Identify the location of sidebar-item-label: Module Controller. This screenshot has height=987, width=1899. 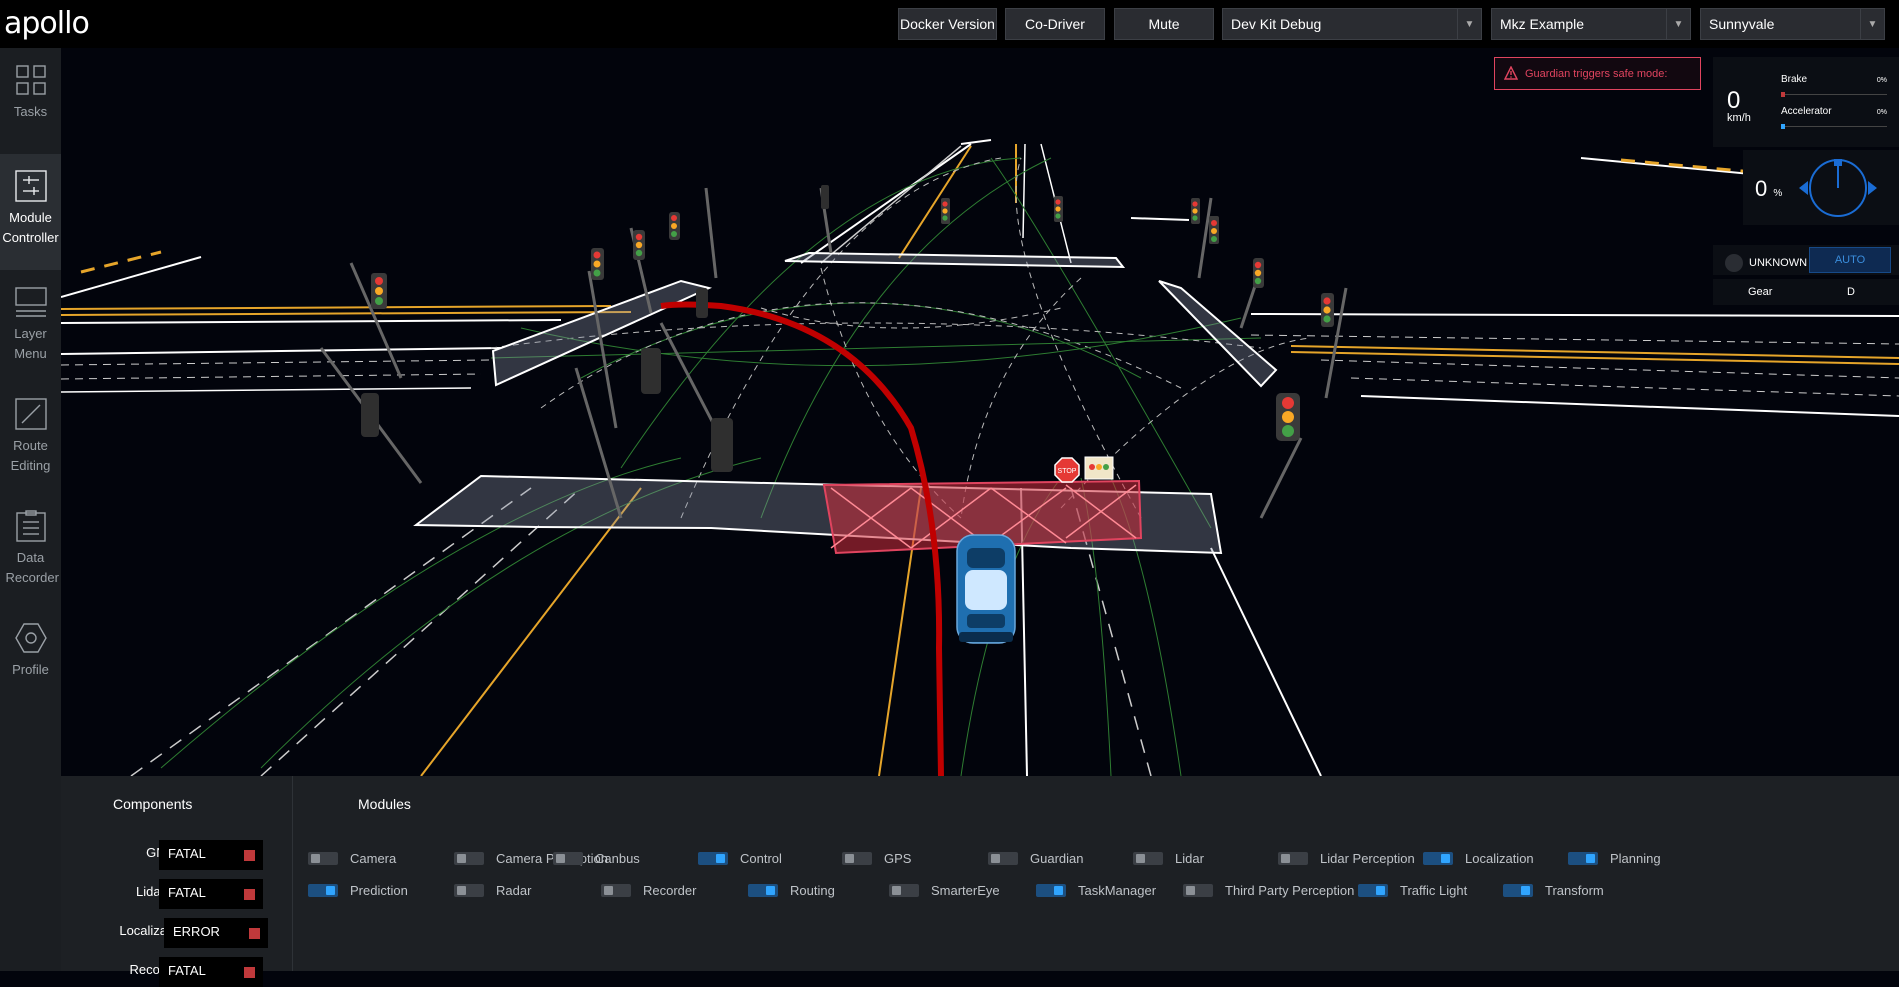
(30, 227).